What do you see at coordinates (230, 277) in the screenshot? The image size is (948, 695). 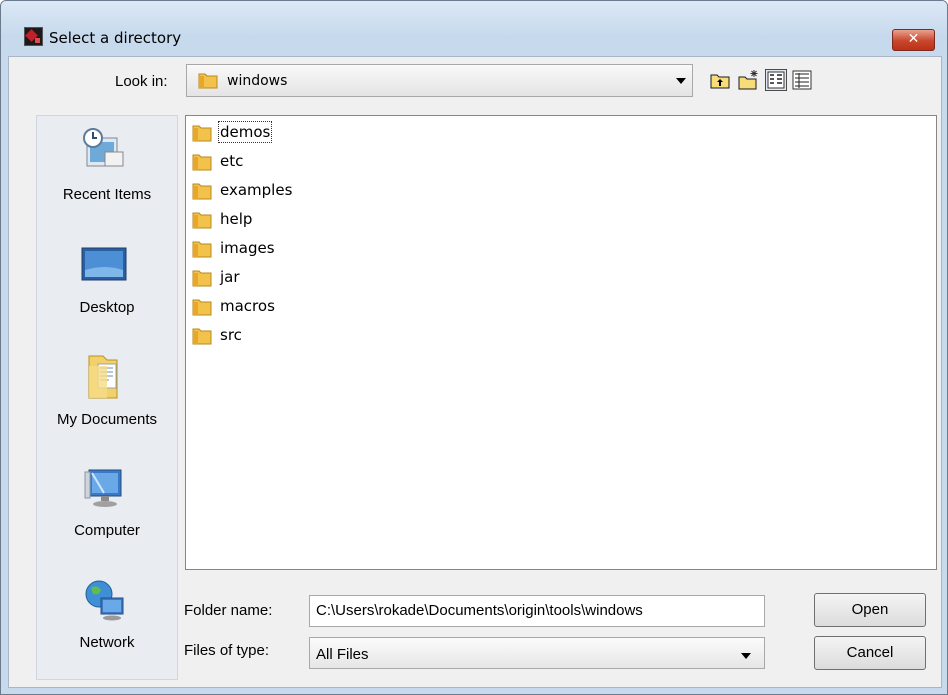 I see `folder-name: jar` at bounding box center [230, 277].